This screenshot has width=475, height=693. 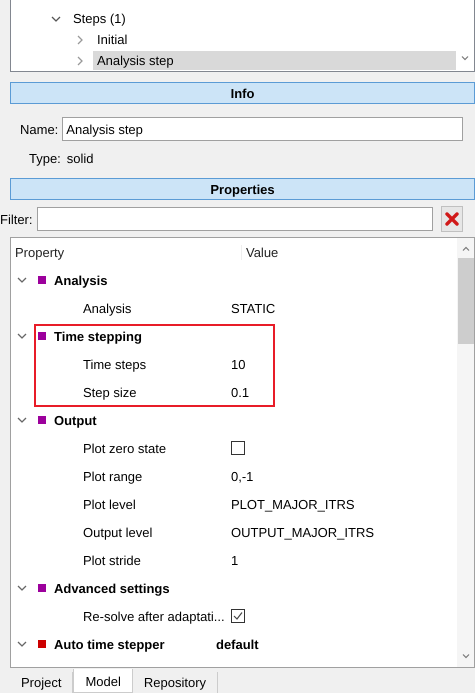 What do you see at coordinates (234, 560) in the screenshot?
I see `property-value: 1` at bounding box center [234, 560].